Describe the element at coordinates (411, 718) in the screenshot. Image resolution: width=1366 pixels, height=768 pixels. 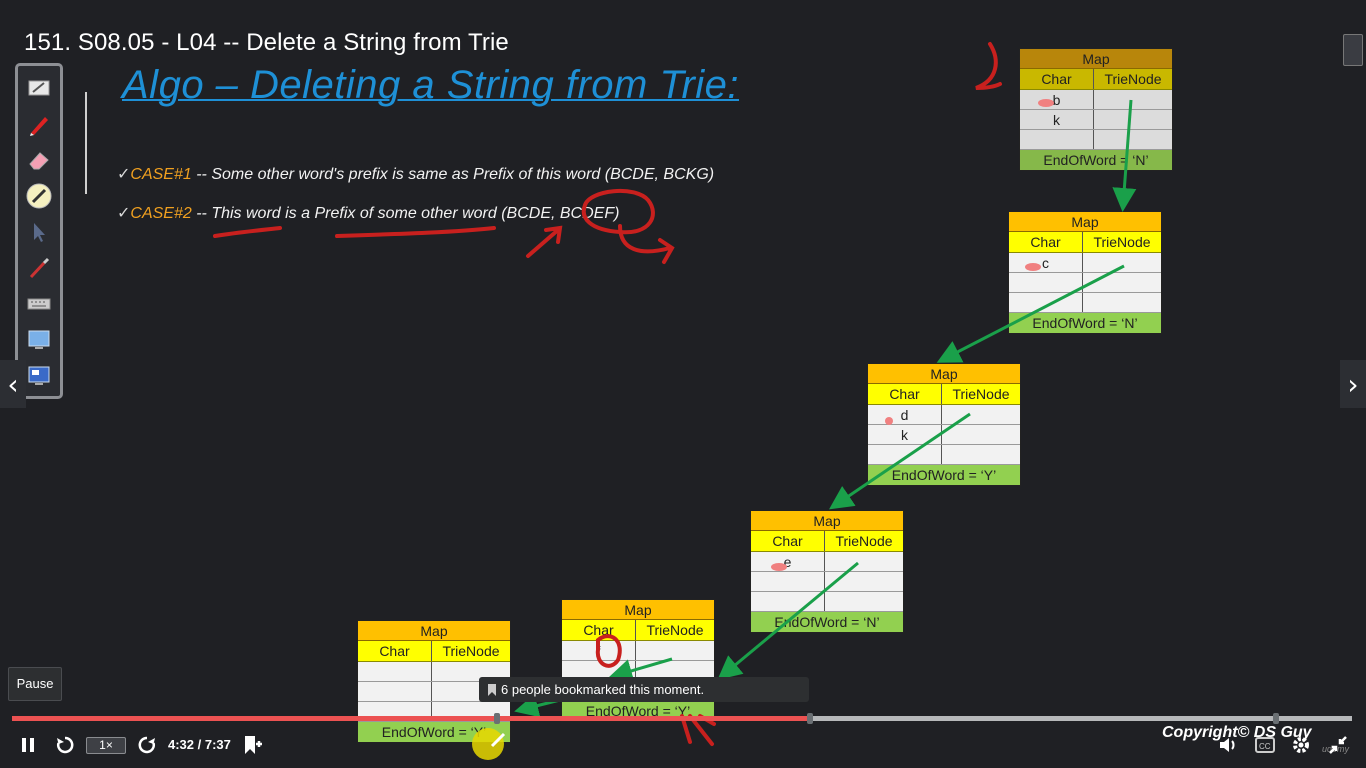
I see `progress-played` at that location.